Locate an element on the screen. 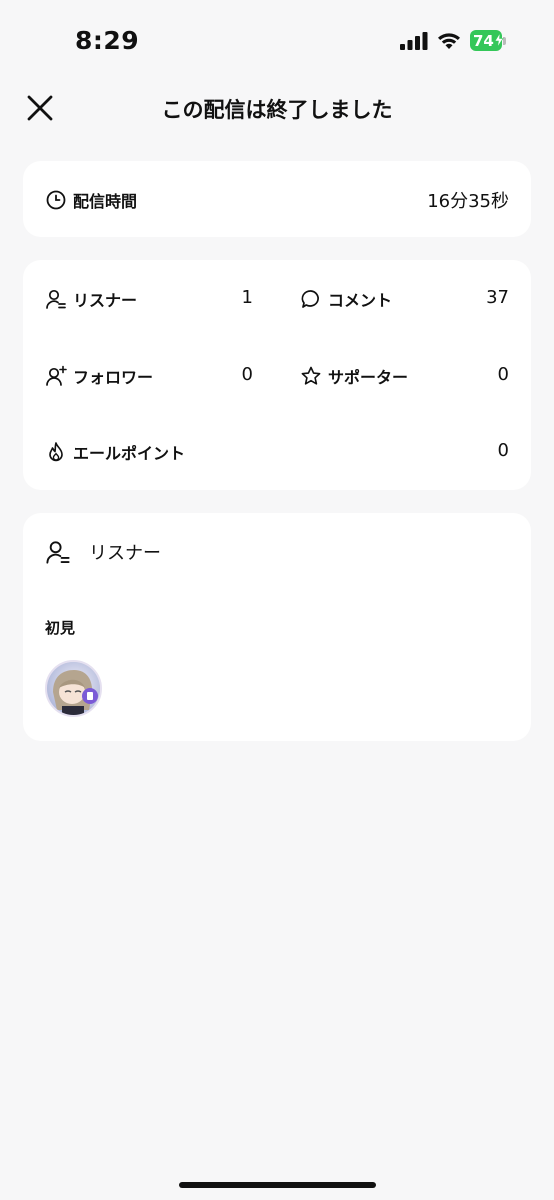 This screenshot has width=554, height=1200. charging-bolt-icon is located at coordinates (499, 40).